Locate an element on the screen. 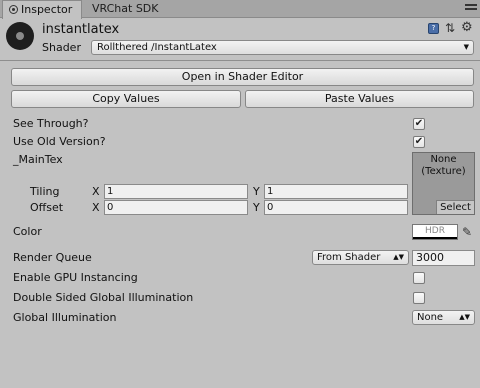  offset-x-field: 0 is located at coordinates (176, 207).